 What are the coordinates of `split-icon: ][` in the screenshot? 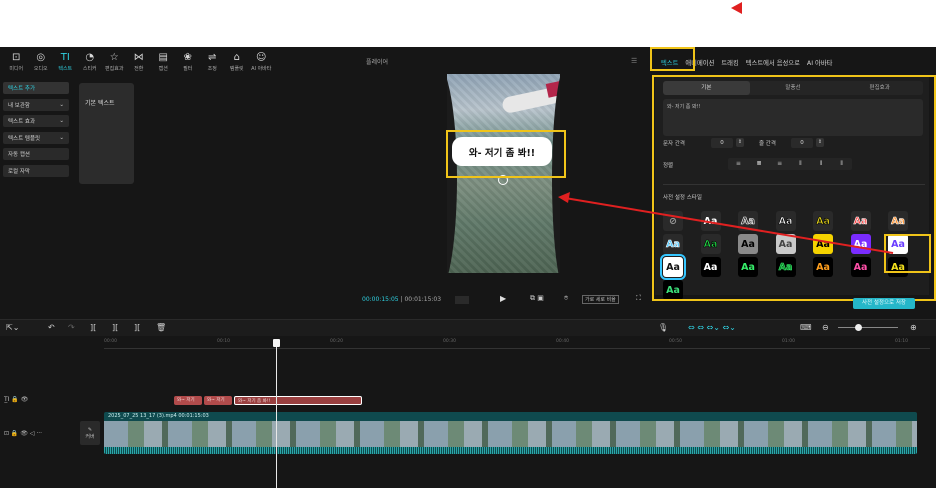 It's located at (93, 327).